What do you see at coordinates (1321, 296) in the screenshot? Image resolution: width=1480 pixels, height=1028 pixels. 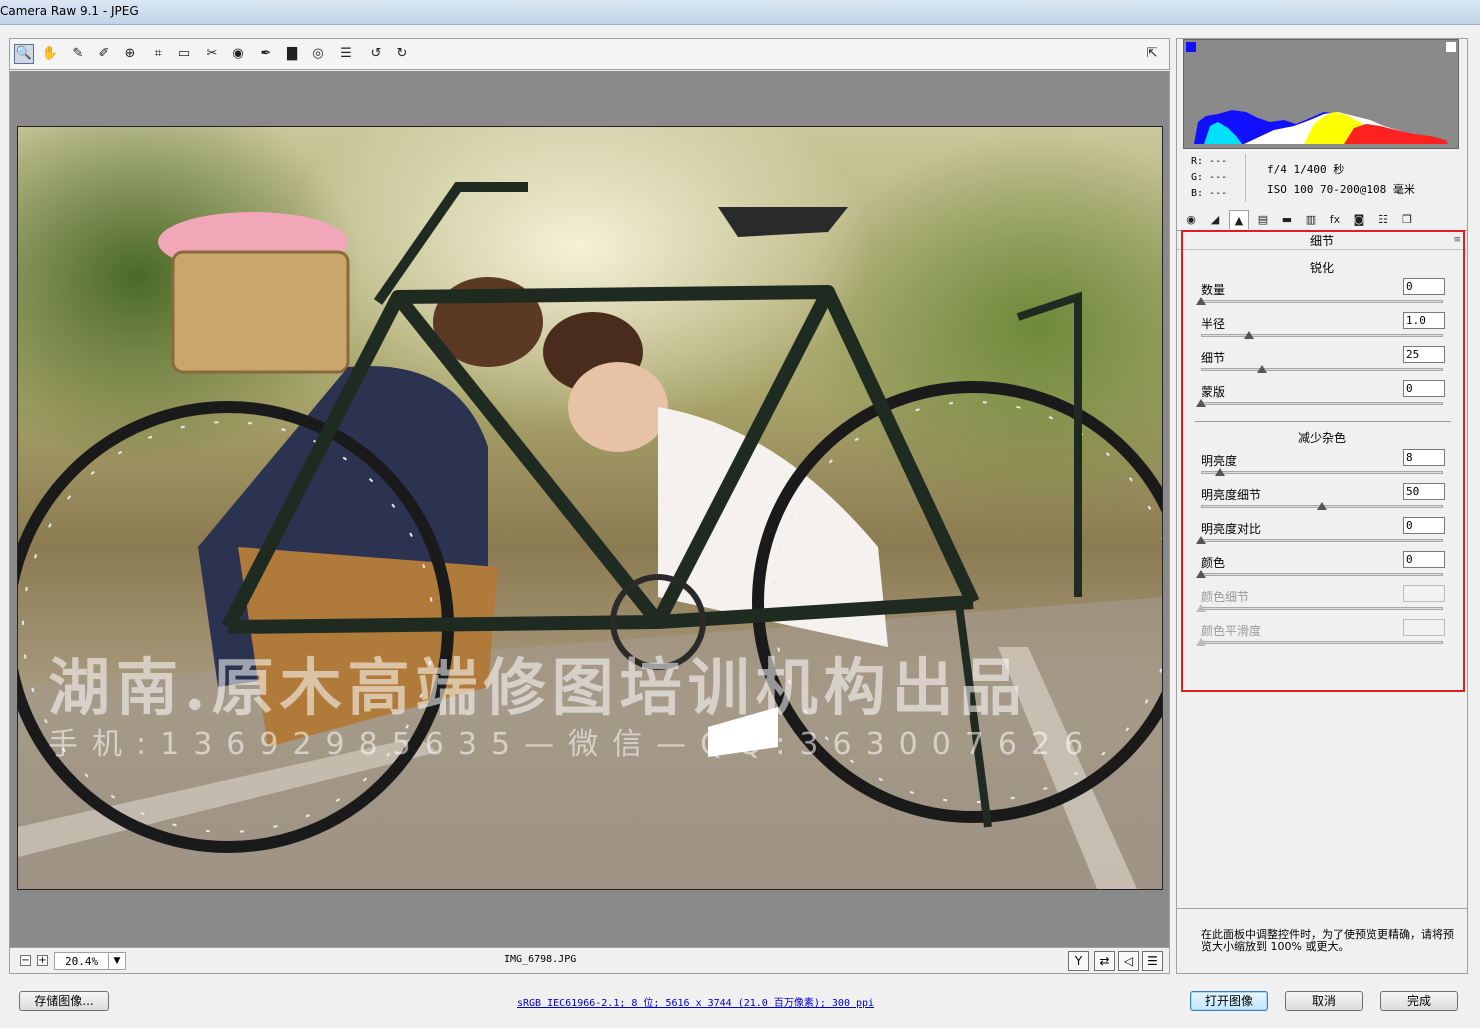 I see `slider-row: 数量 0` at bounding box center [1321, 296].